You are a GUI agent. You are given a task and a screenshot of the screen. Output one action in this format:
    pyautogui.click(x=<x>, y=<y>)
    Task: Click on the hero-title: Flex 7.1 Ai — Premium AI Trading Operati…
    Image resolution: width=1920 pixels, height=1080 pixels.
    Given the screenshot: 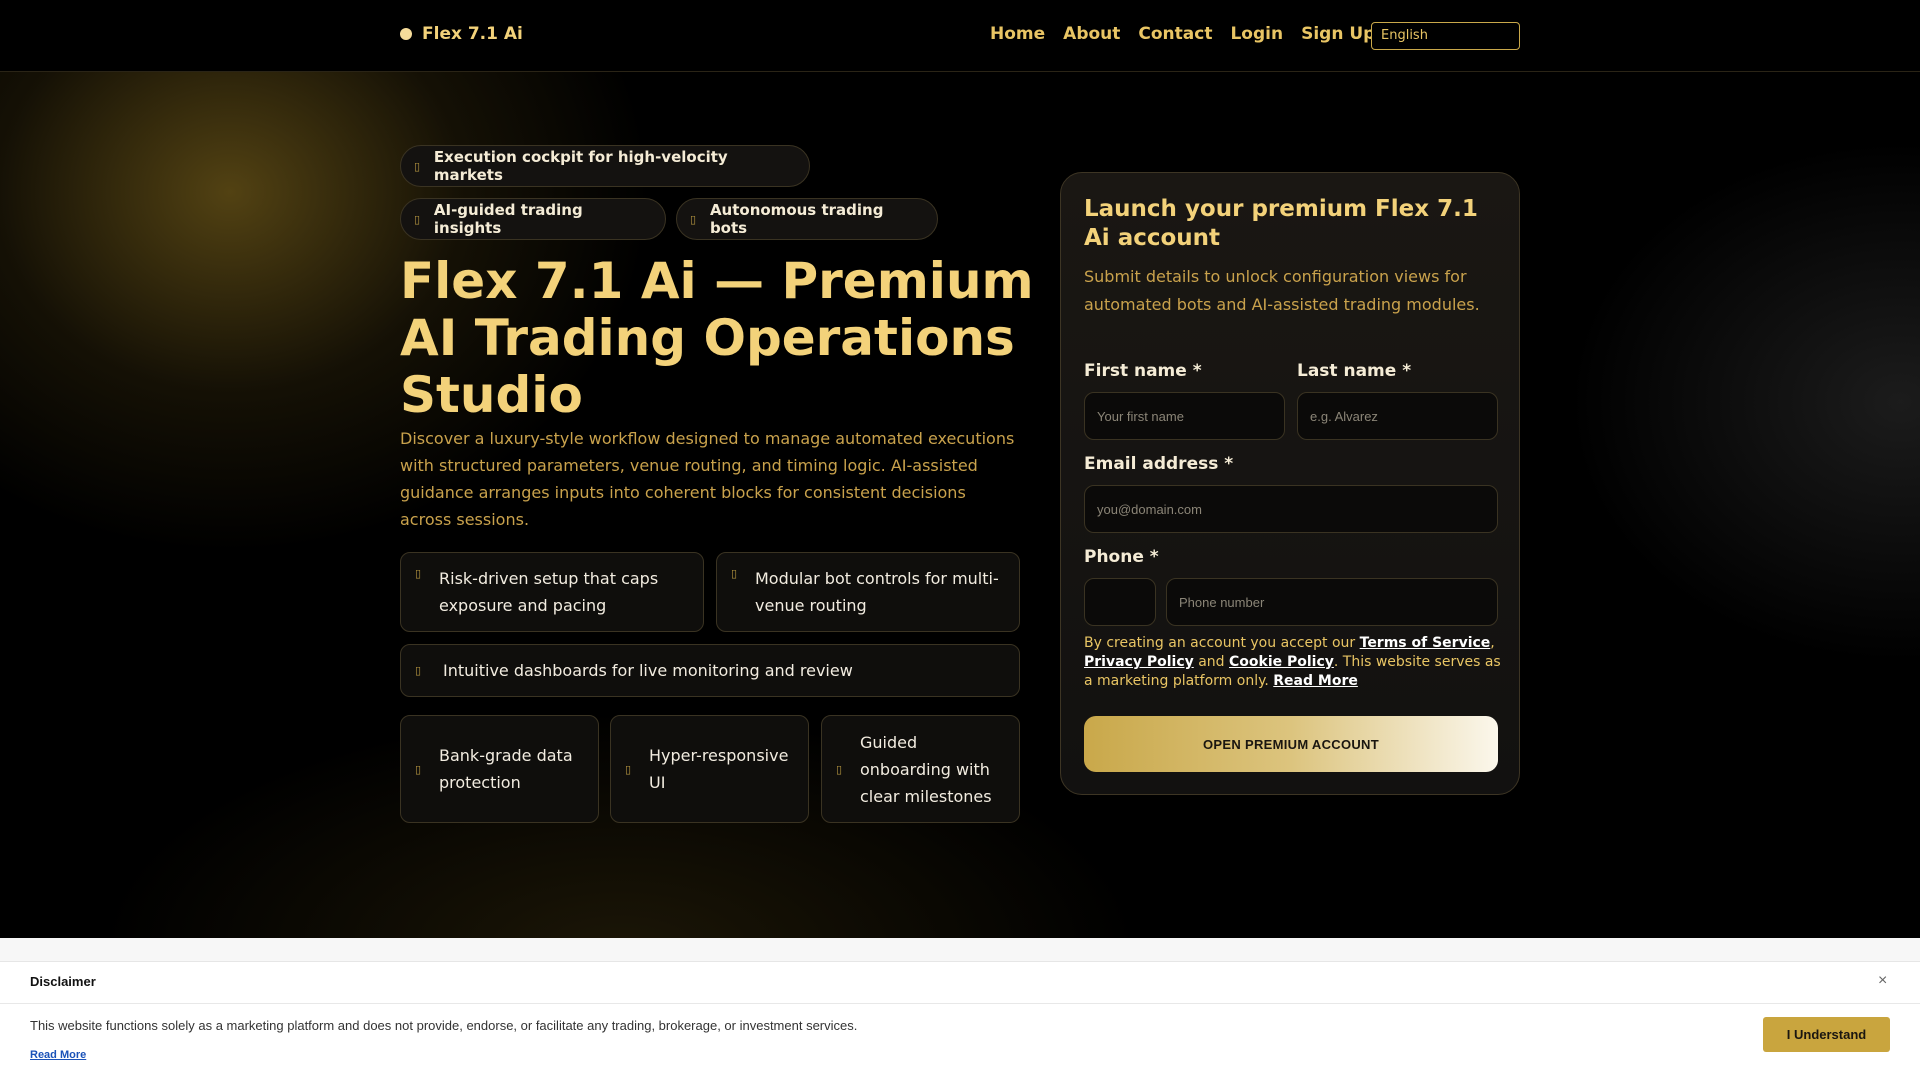 What is the action you would take?
    pyautogui.click(x=717, y=338)
    